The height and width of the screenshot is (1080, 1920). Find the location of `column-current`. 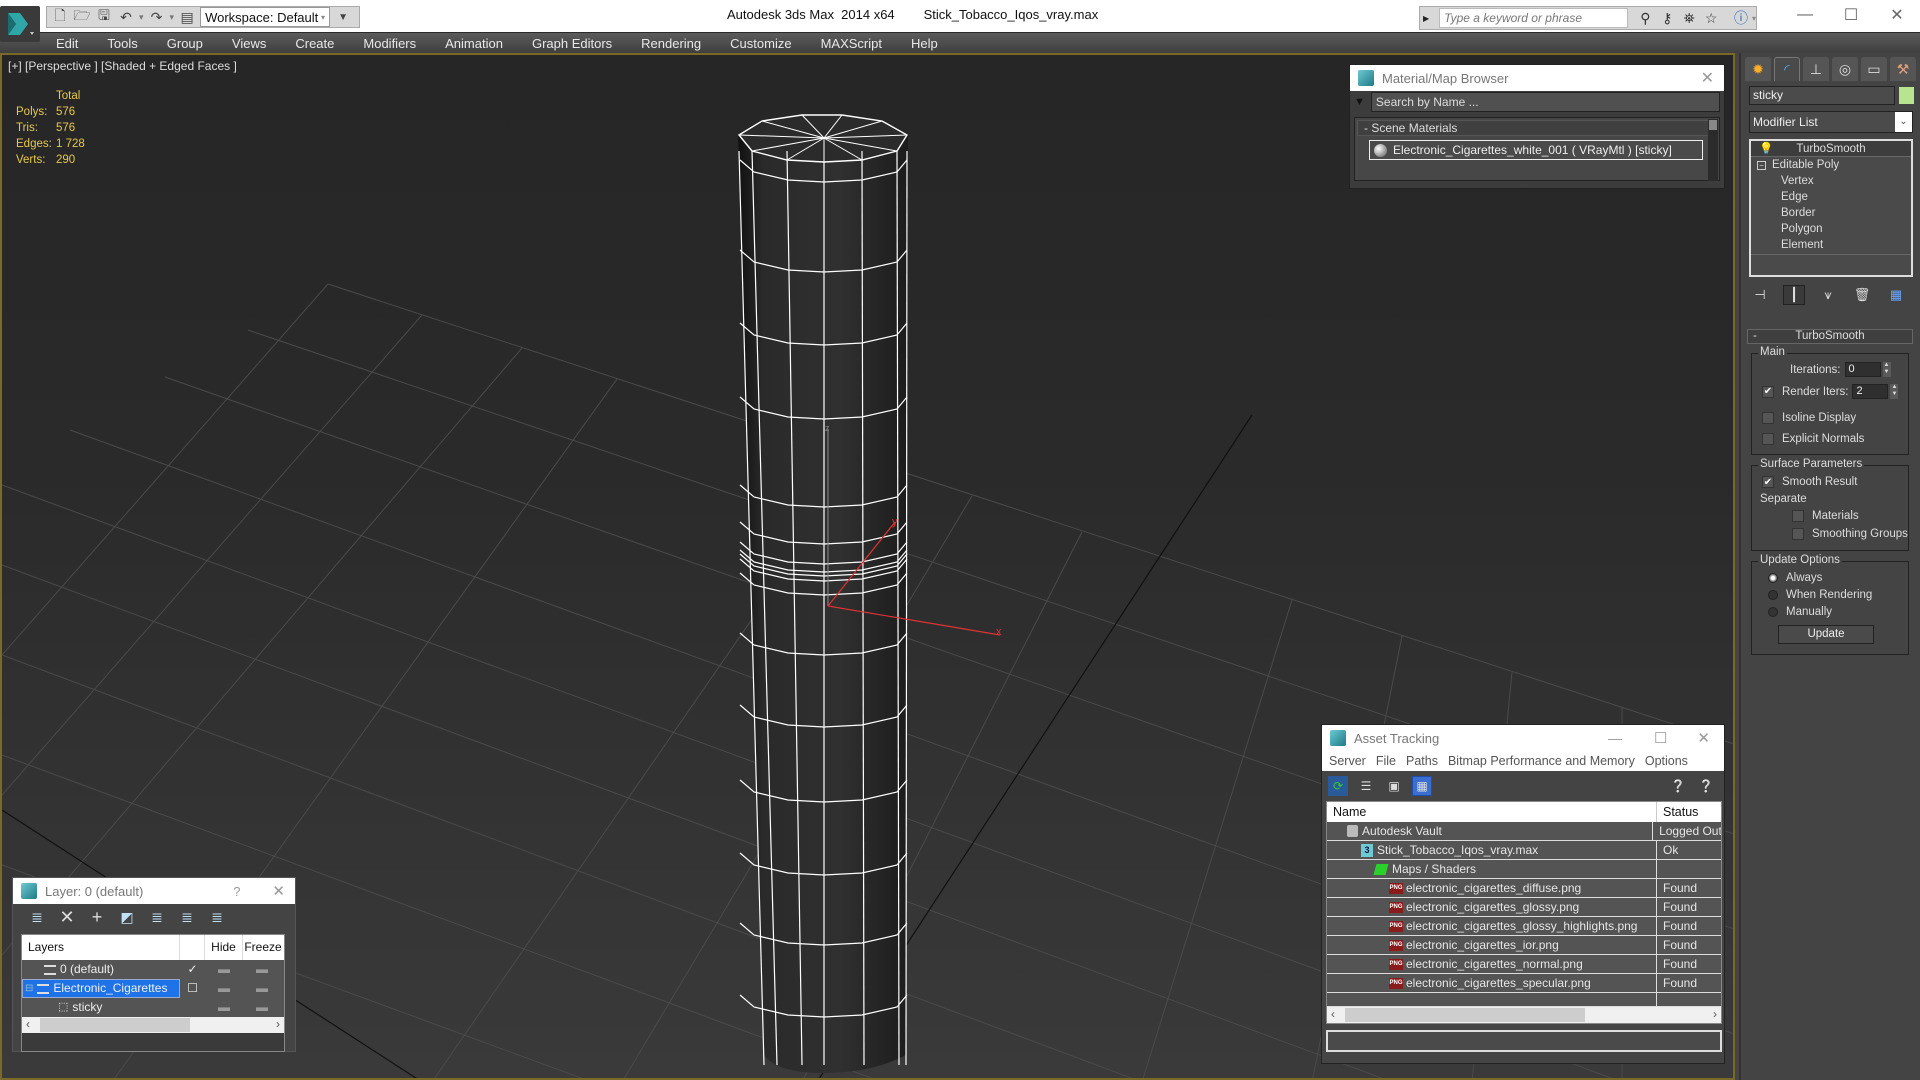

column-current is located at coordinates (192, 947).